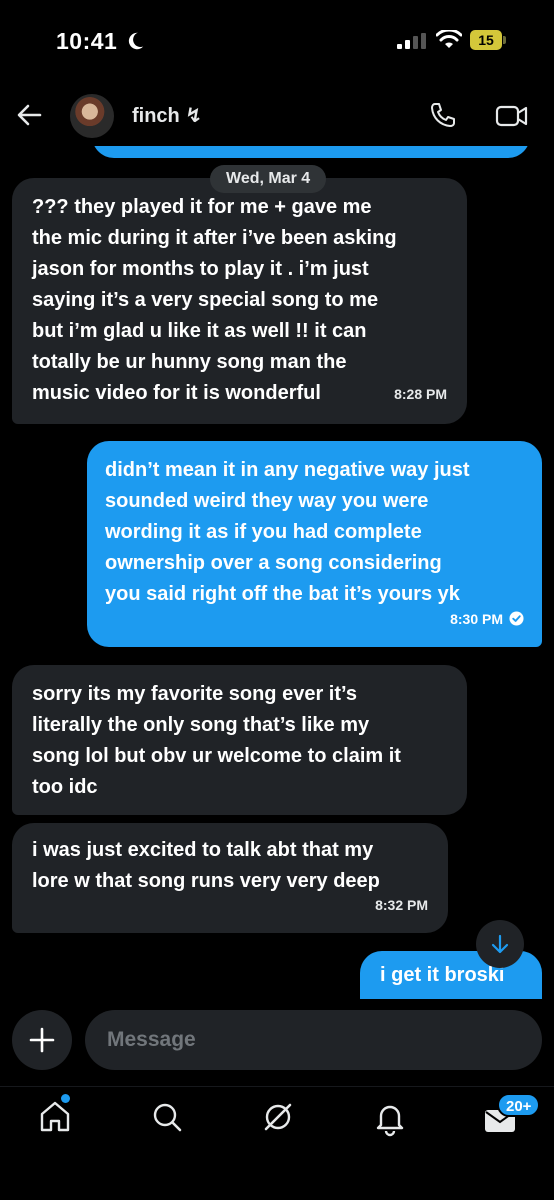 The width and height of the screenshot is (554, 1200). What do you see at coordinates (277, 43) in the screenshot?
I see `status-bar: 10:41 15` at bounding box center [277, 43].